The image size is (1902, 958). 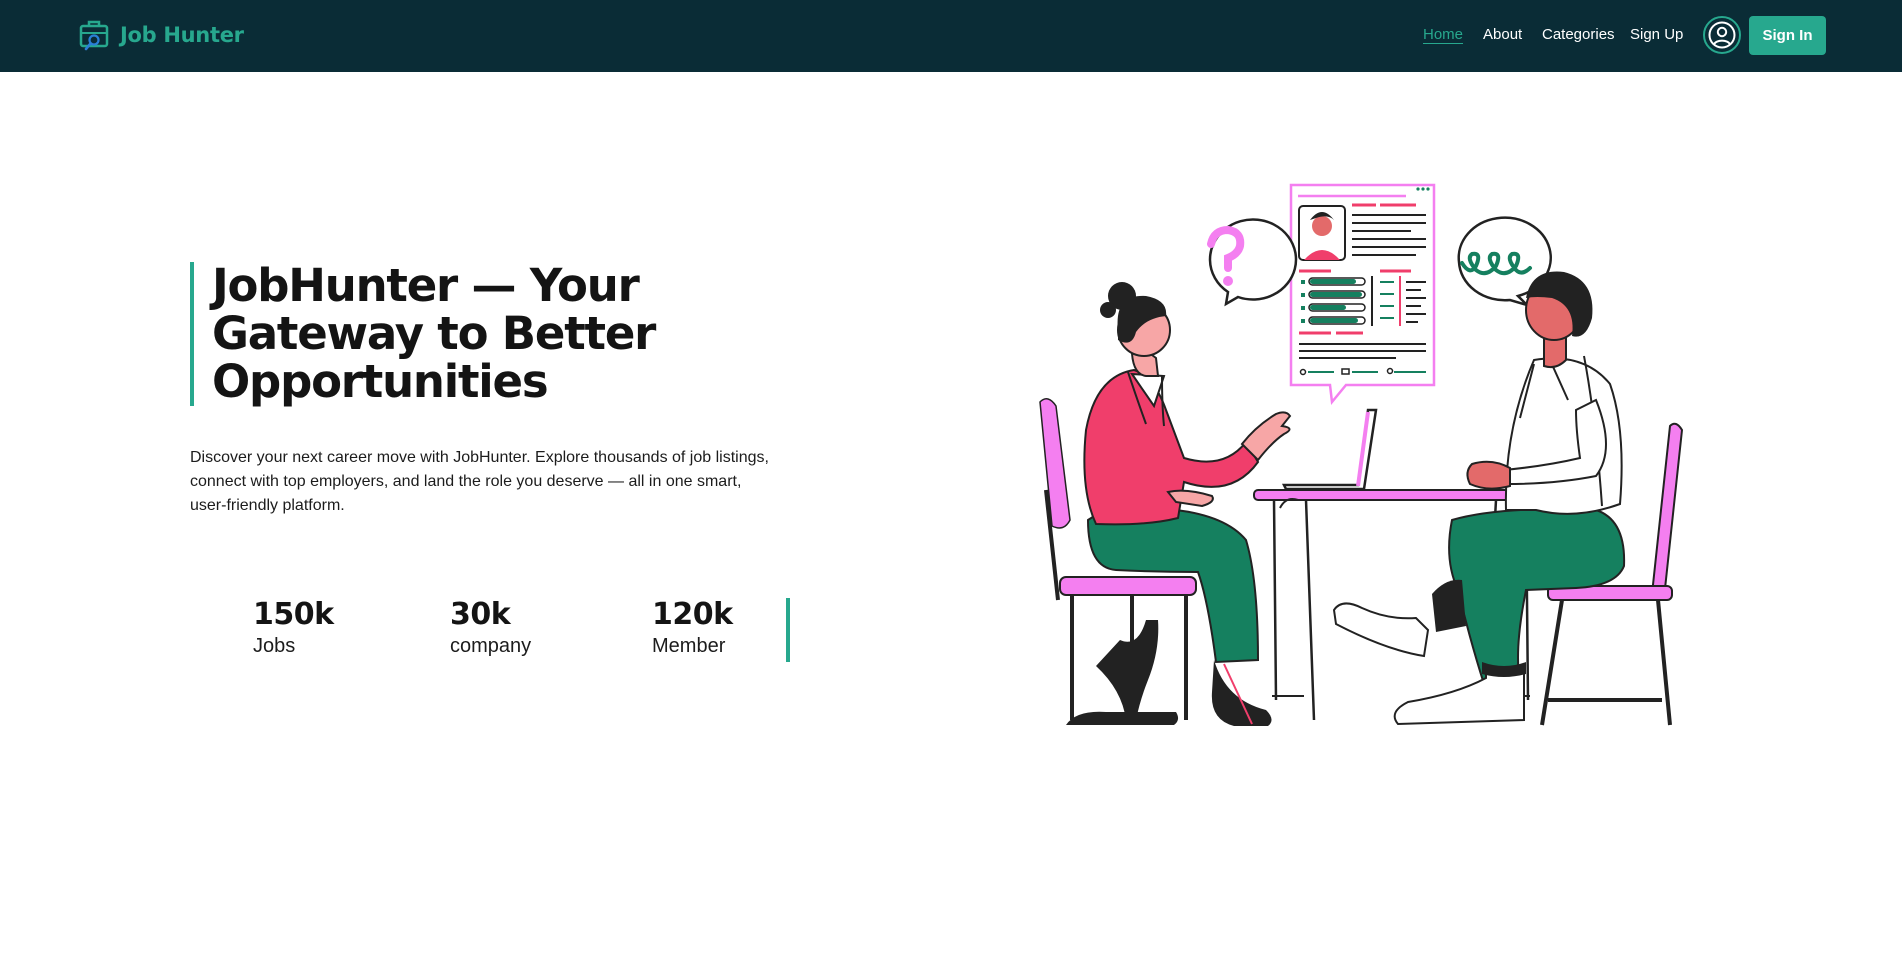 What do you see at coordinates (293, 614) in the screenshot?
I see `stat-value: 150k` at bounding box center [293, 614].